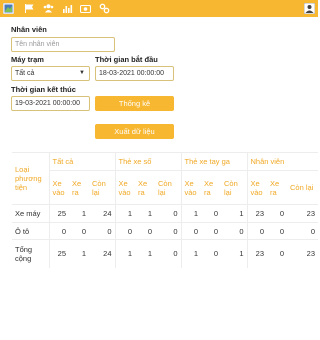 Image resolution: width=320 pixels, height=340 pixels. Describe the element at coordinates (159, 8) in the screenshot. I see `top-toolbar` at that location.